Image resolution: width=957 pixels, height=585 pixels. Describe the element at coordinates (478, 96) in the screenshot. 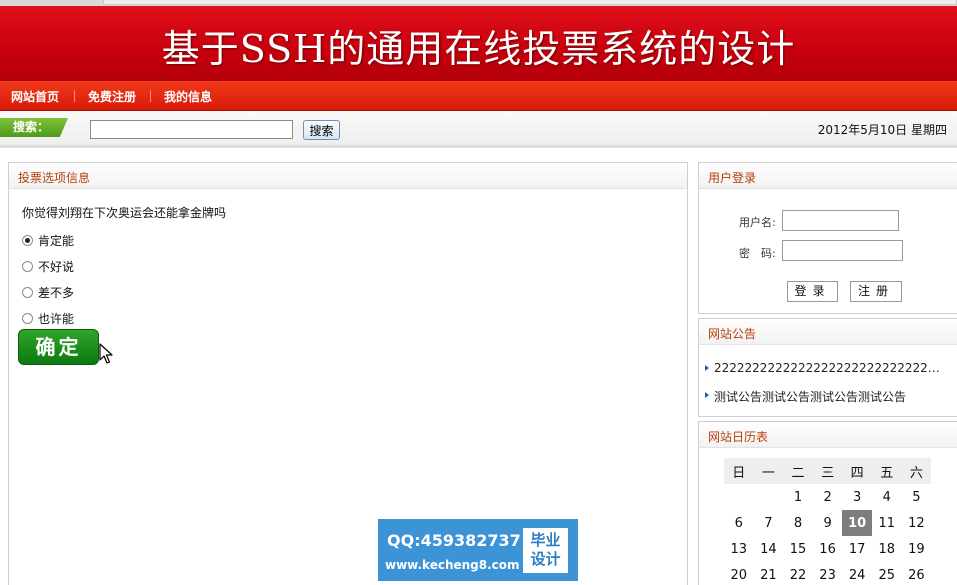

I see `main-nav: 网站首页 免费注册 我的信息` at that location.